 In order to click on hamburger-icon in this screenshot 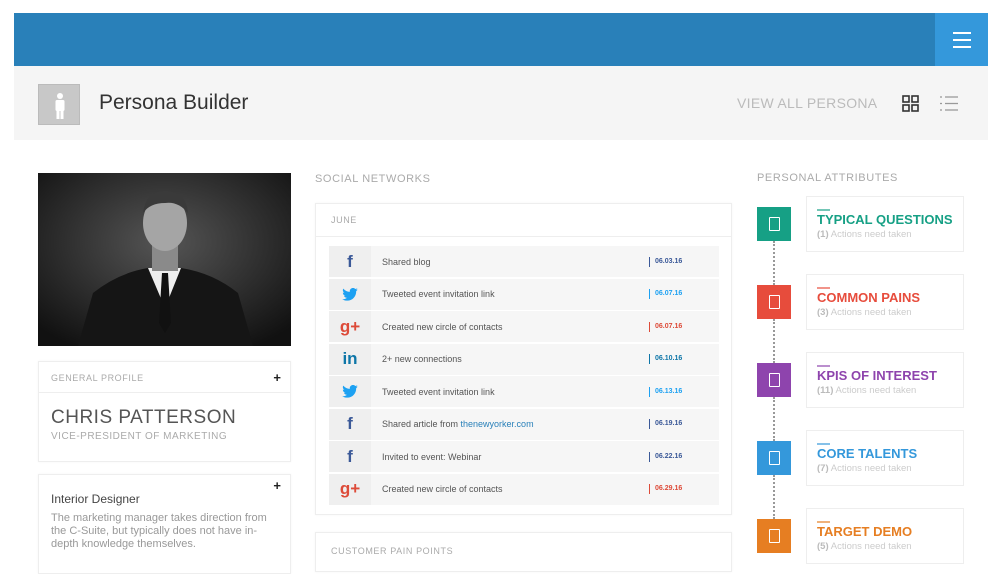, I will do `click(961, 32)`.